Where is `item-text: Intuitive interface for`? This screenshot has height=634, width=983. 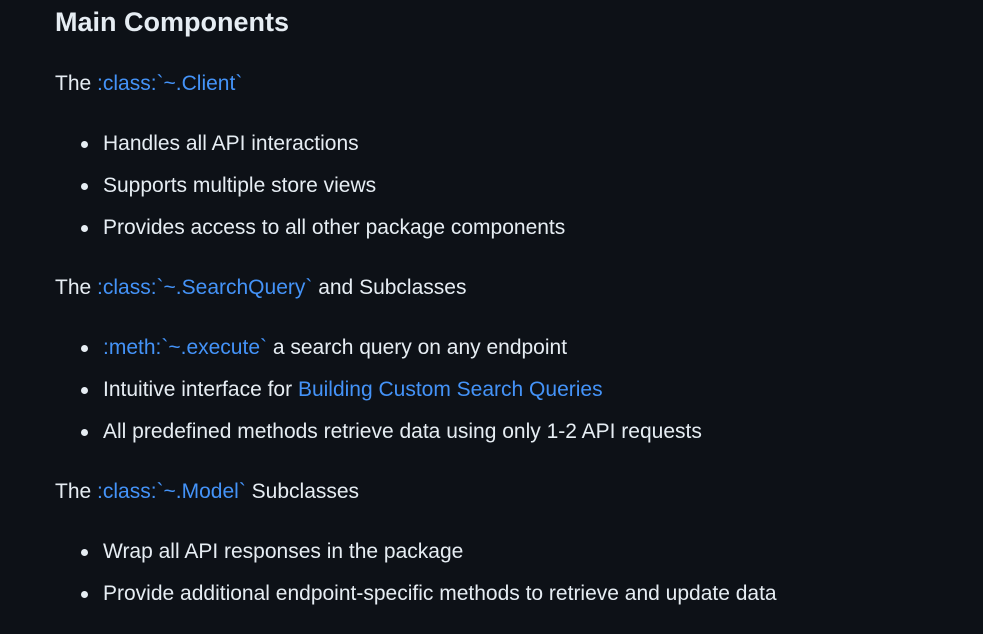 item-text: Intuitive interface for is located at coordinates (200, 389).